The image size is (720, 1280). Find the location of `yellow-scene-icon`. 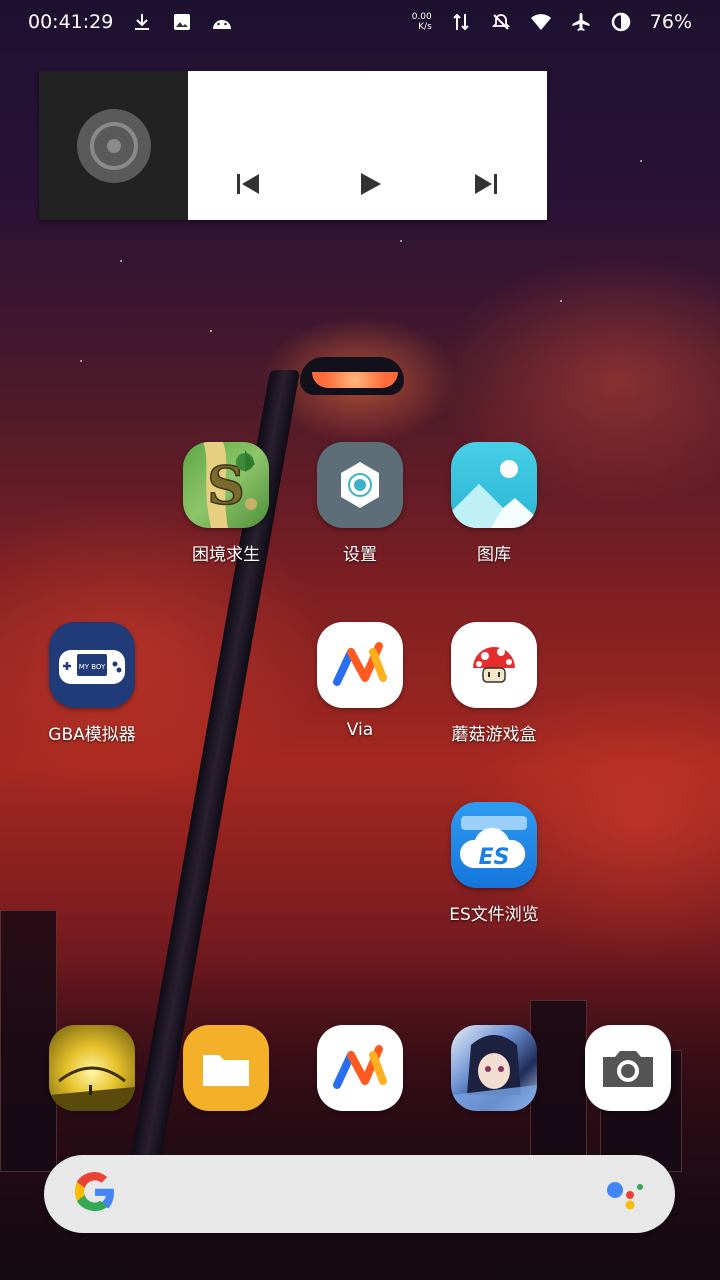

yellow-scene-icon is located at coordinates (92, 1068).